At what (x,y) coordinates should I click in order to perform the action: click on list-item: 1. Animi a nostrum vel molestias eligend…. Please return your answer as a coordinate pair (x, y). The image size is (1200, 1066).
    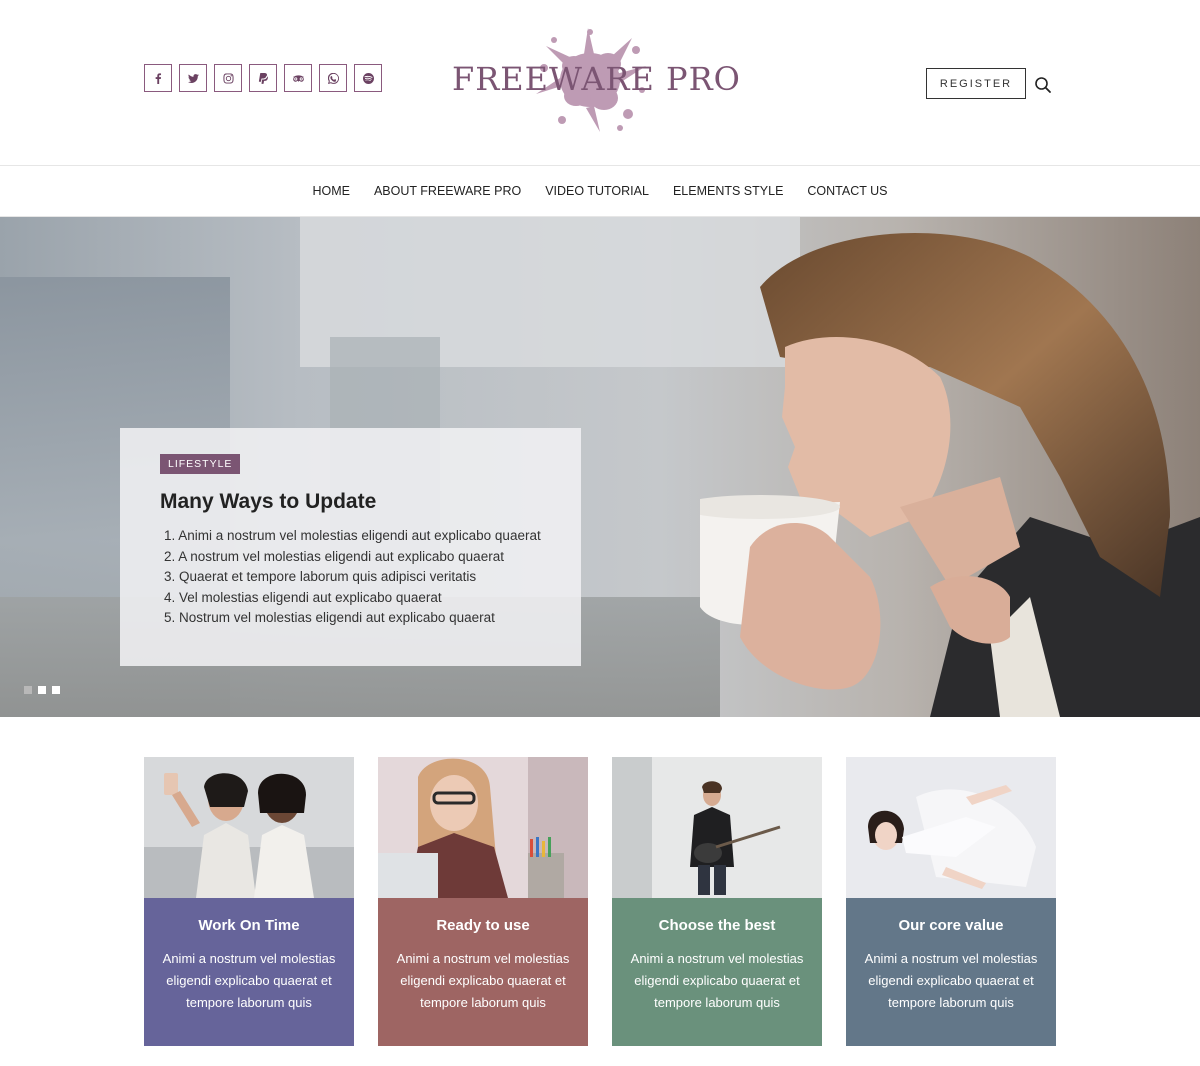
    Looking at the image, I should click on (352, 535).